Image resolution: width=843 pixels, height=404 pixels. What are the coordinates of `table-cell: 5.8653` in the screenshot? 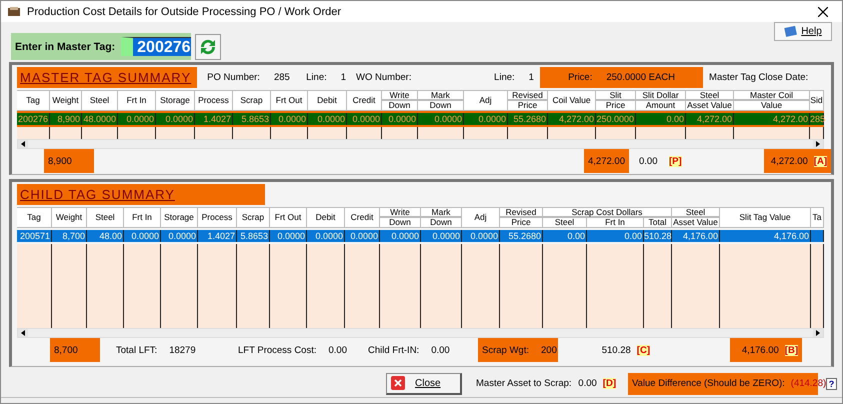 It's located at (253, 236).